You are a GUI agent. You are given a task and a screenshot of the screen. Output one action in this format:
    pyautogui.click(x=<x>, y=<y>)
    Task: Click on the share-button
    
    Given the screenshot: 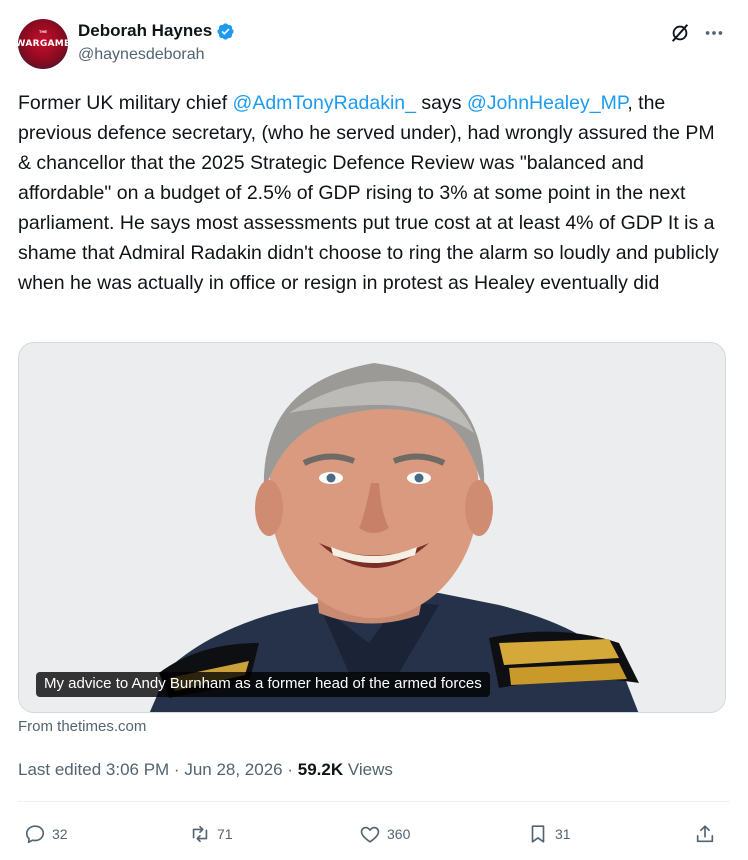 What is the action you would take?
    pyautogui.click(x=705, y=834)
    